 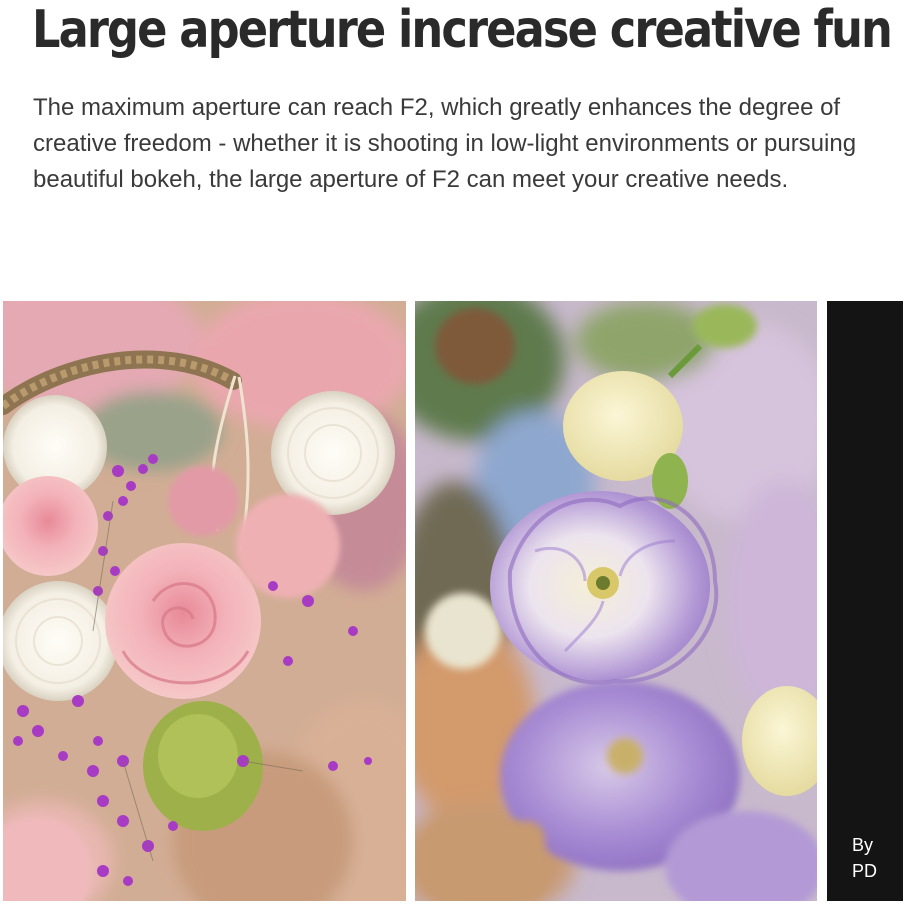 I want to click on credit-line-author: PD, so click(x=865, y=871).